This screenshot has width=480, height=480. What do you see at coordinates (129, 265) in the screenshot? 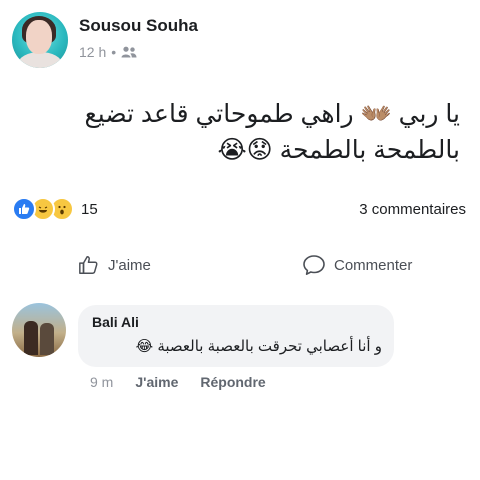
I see `like-button-label: J'aime` at bounding box center [129, 265].